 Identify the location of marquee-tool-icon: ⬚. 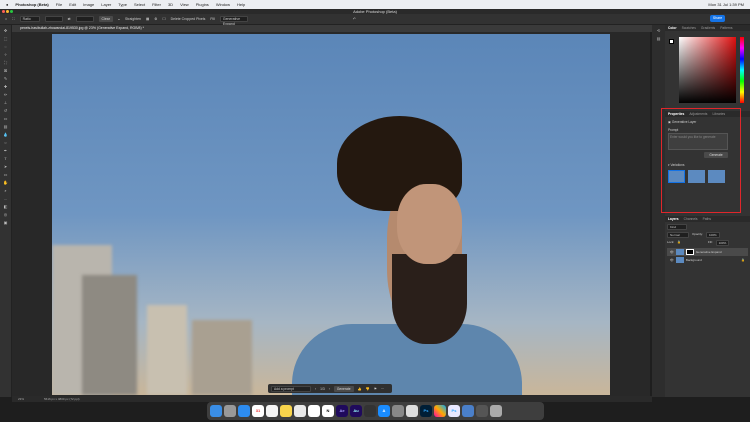
(6, 38).